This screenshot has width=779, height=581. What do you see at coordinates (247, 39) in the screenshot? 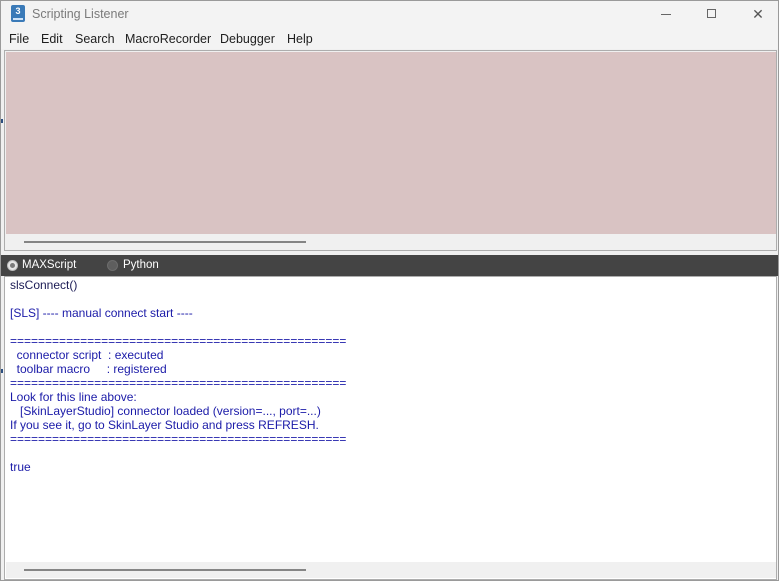
I see `menu-debugger: Debugger` at bounding box center [247, 39].